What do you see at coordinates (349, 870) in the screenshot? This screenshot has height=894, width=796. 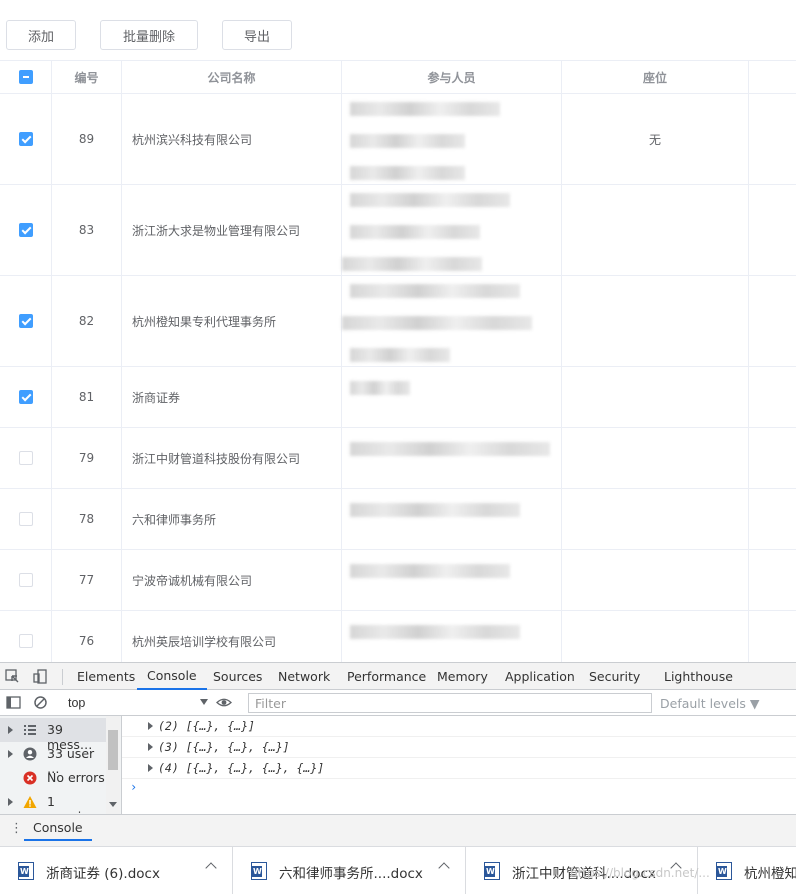 I see `download-item: 六和律师事务所....docx` at bounding box center [349, 870].